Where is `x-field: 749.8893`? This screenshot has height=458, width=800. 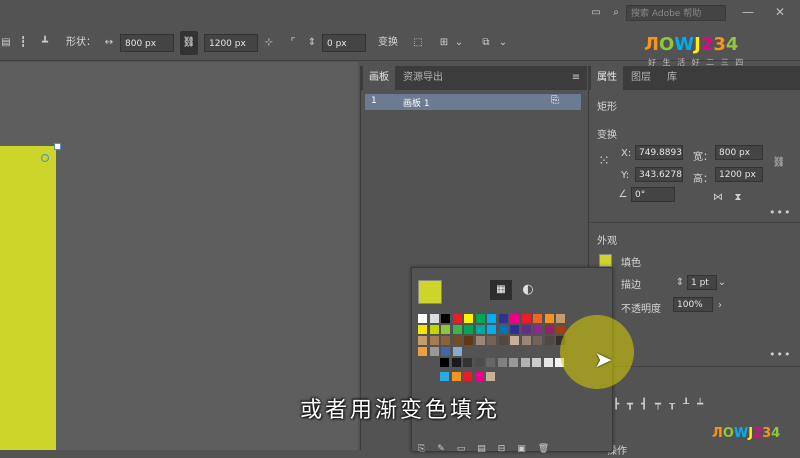
x-field: 749.8893 is located at coordinates (659, 152).